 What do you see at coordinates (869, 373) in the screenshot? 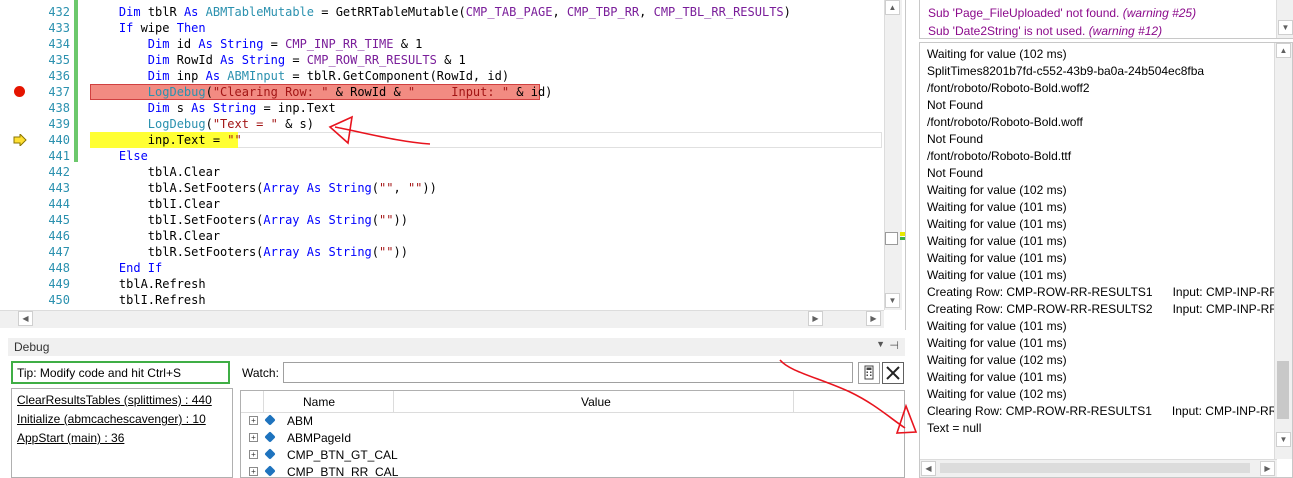
I see `calculator-button` at bounding box center [869, 373].